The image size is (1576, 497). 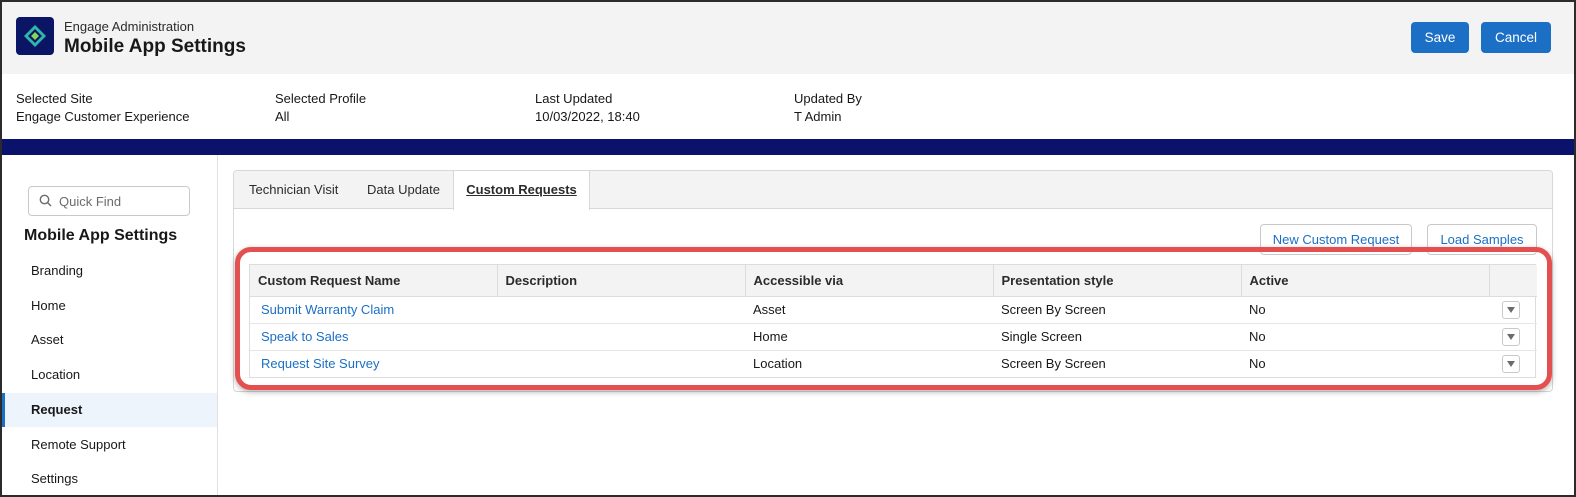 What do you see at coordinates (129, 26) in the screenshot?
I see `app-subtitle: Engage Administration` at bounding box center [129, 26].